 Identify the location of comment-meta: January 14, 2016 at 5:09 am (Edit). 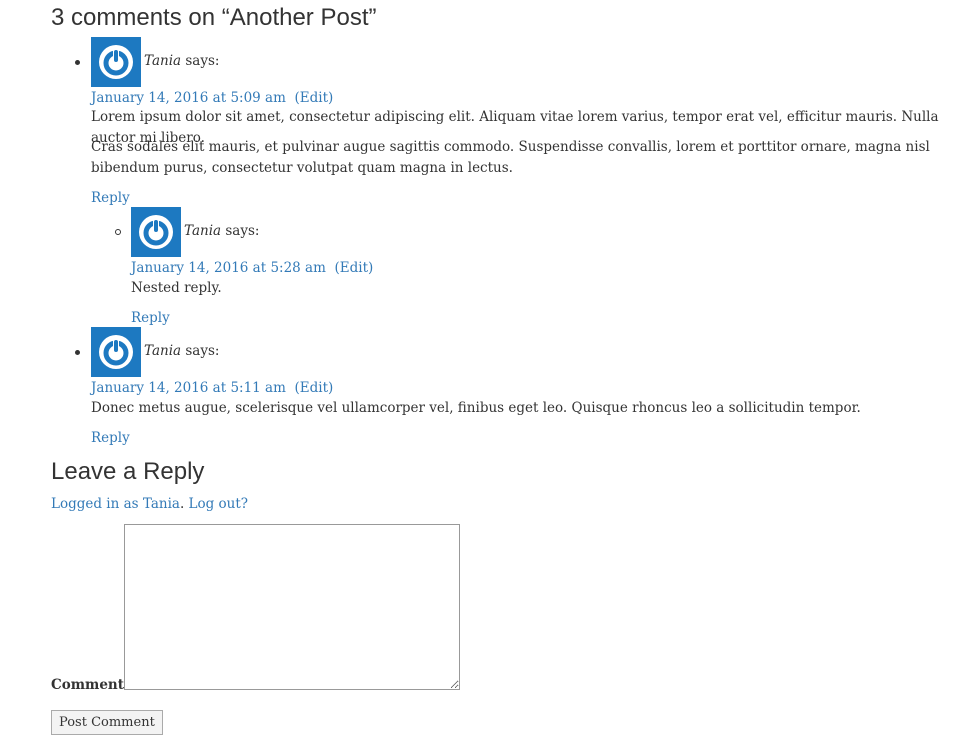
(212, 98).